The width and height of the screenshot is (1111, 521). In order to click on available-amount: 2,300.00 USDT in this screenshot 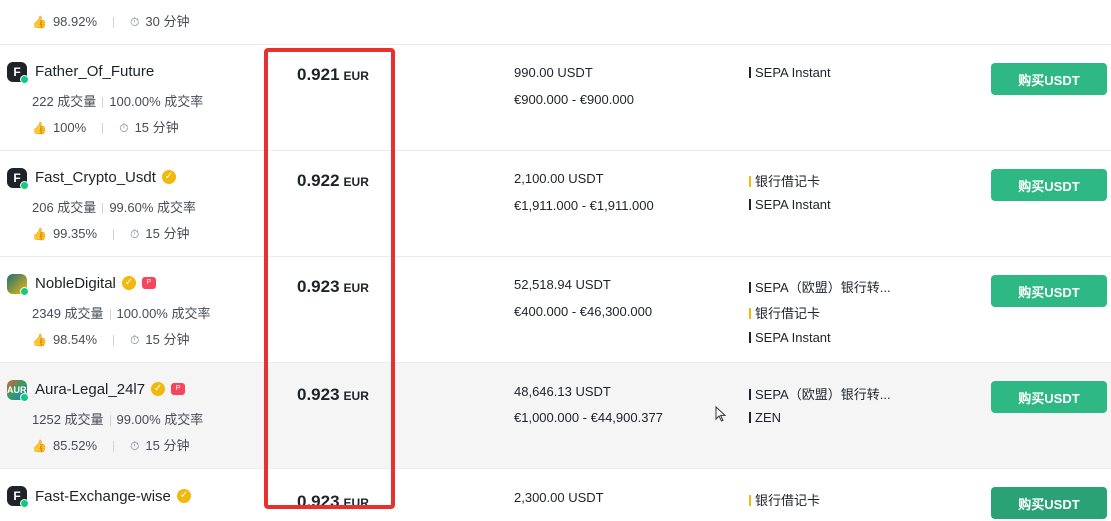, I will do `click(559, 497)`.